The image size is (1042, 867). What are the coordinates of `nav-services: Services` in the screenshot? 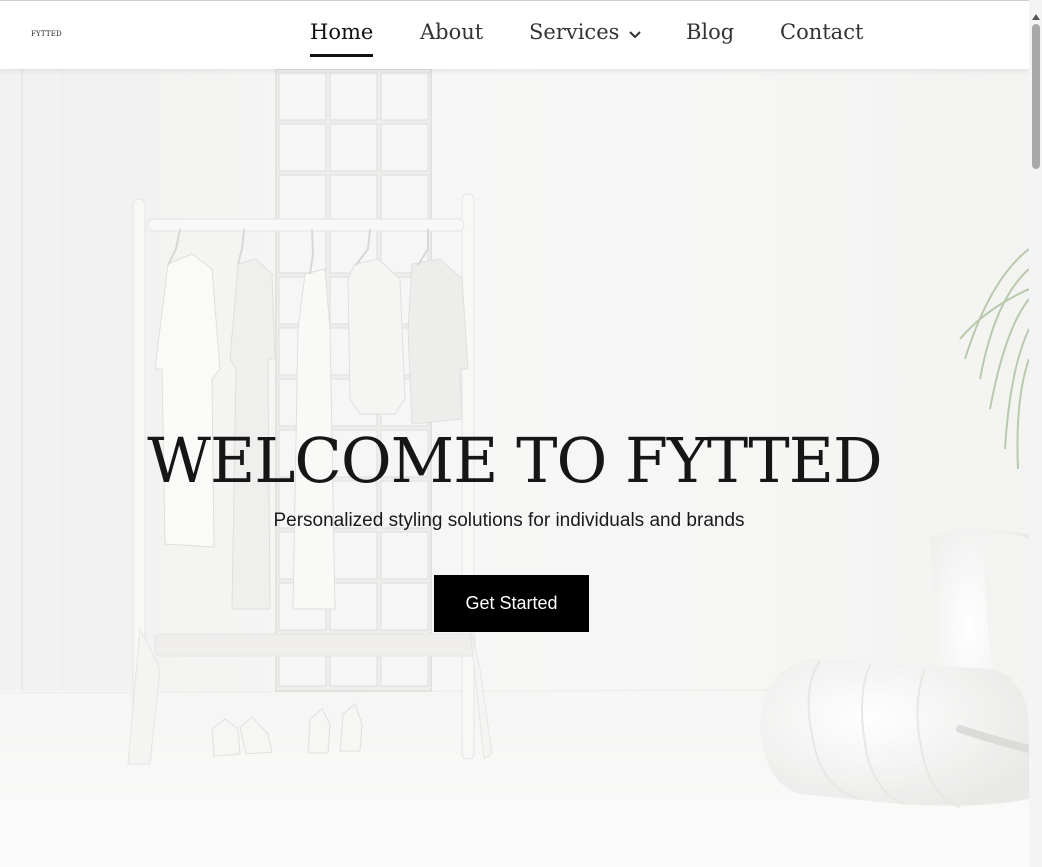 It's located at (585, 32).